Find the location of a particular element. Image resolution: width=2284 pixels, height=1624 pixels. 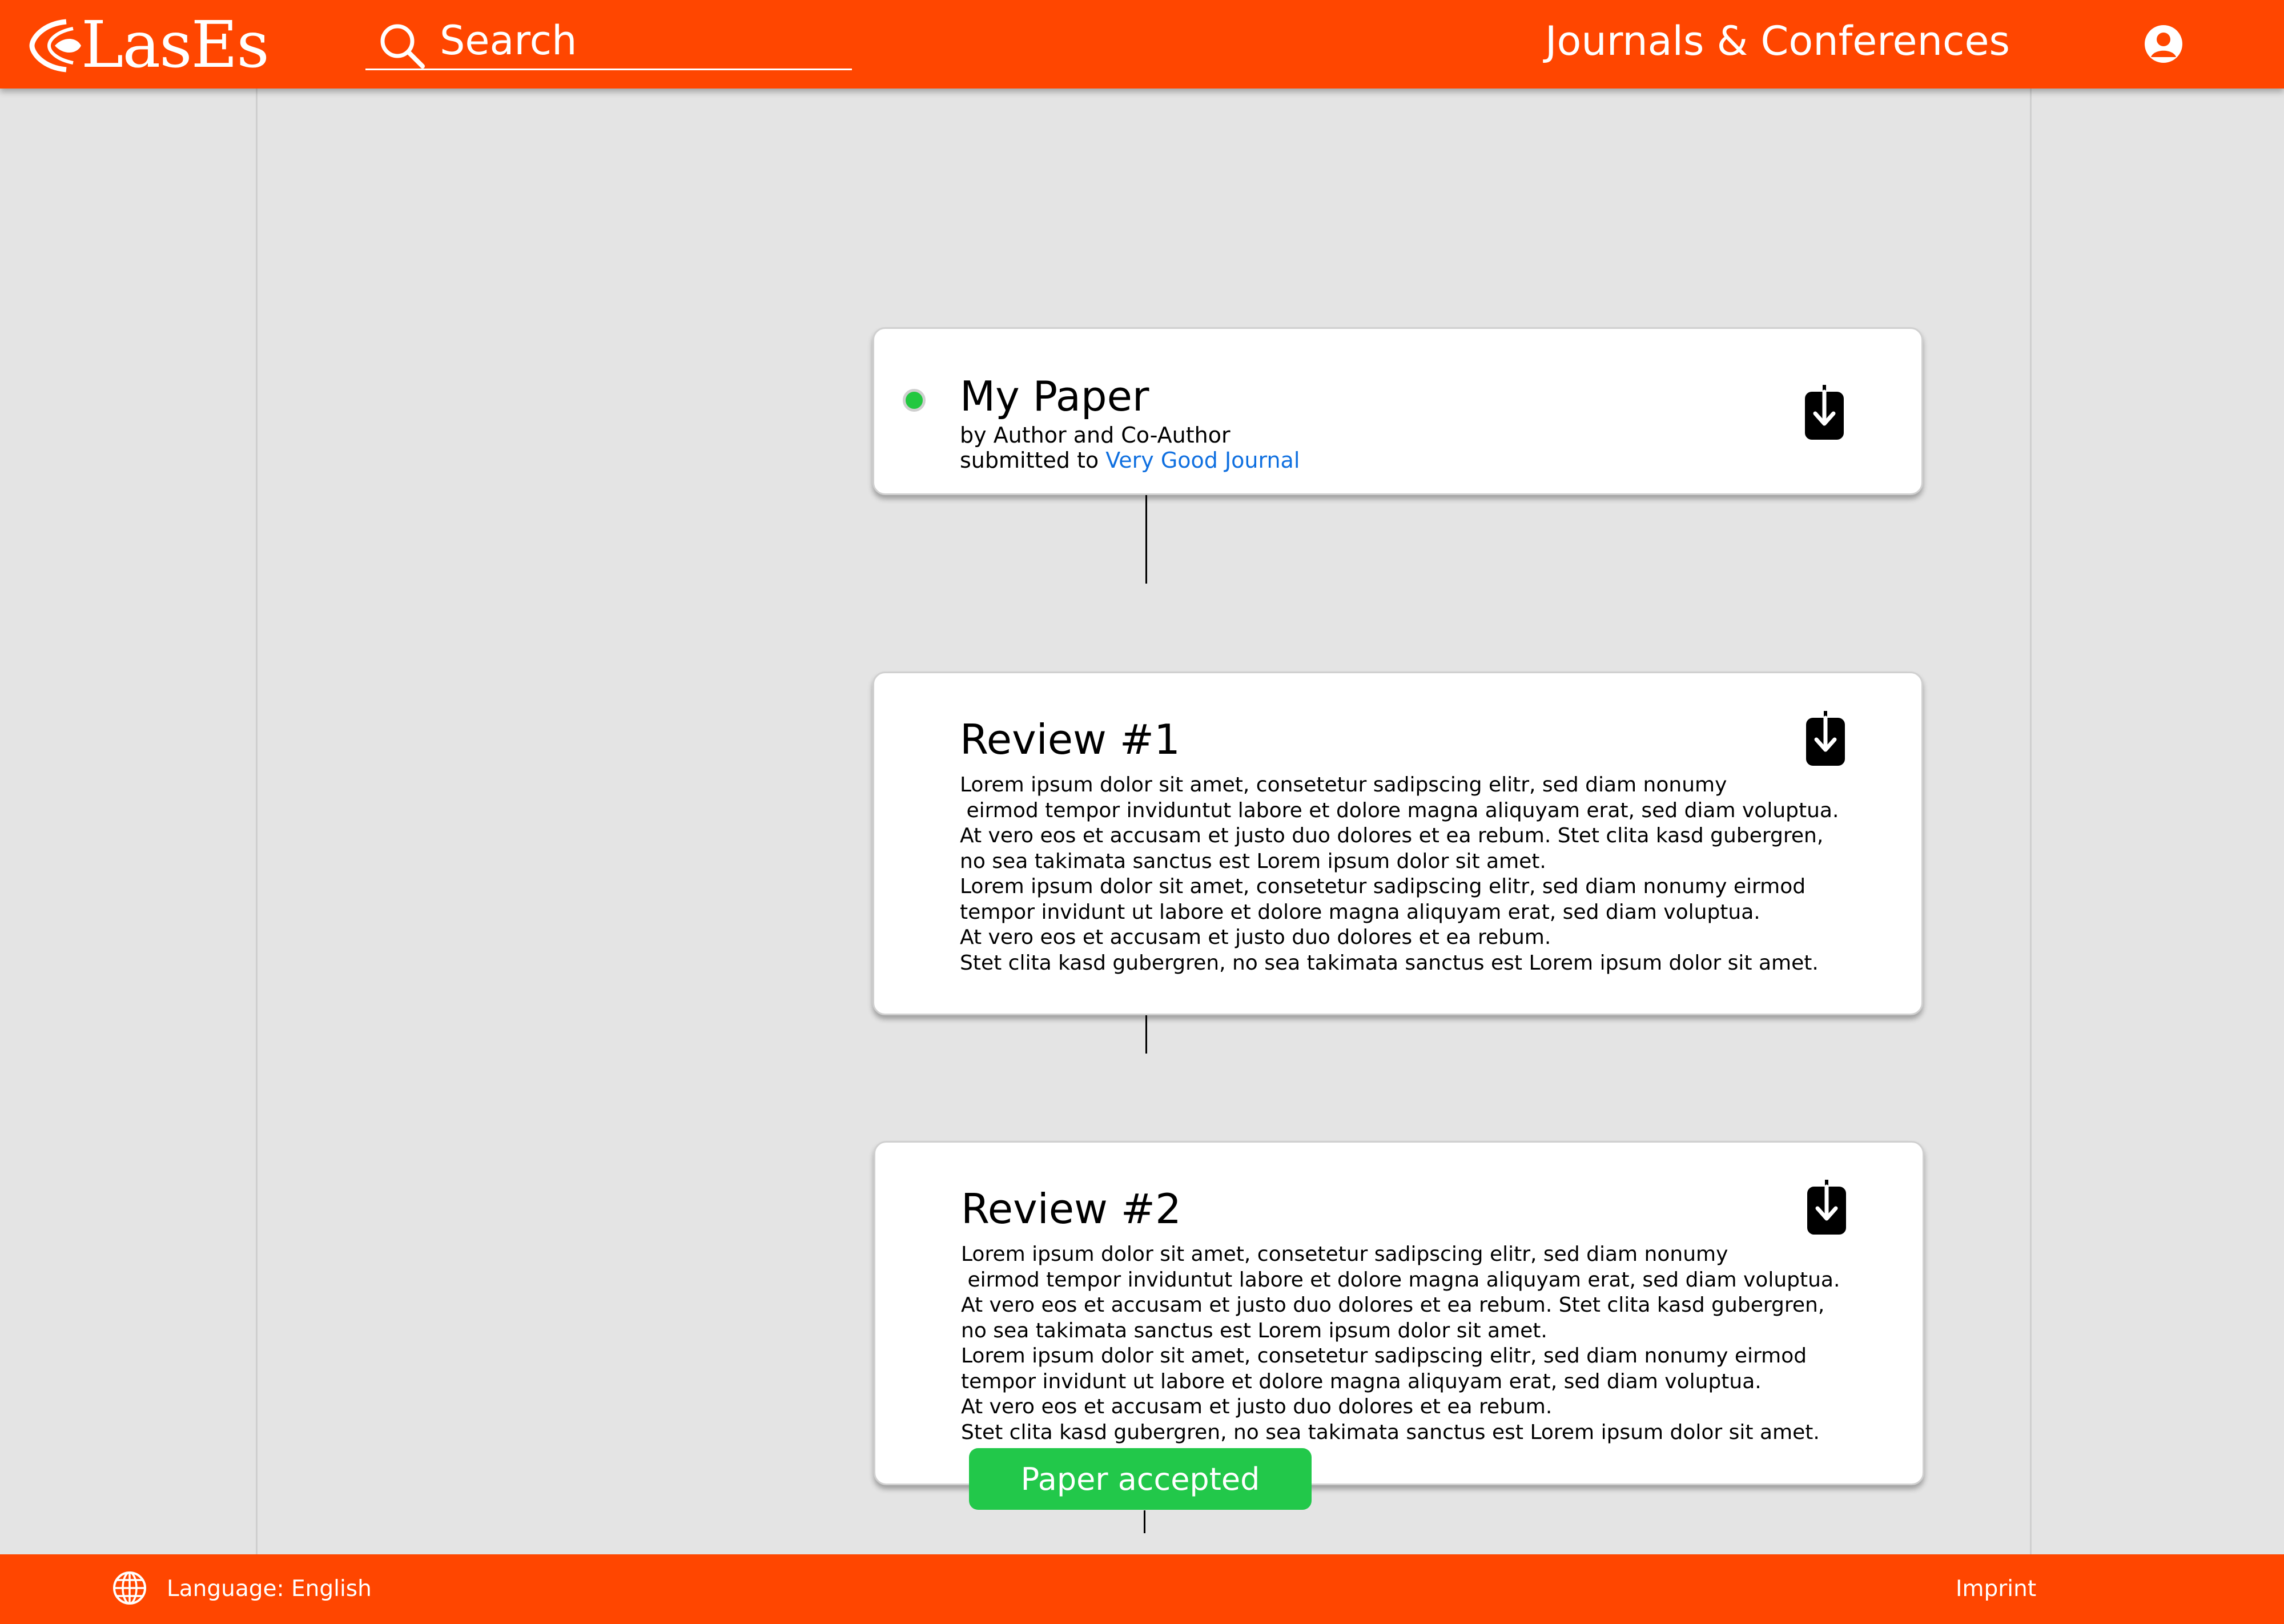

paper-submission: submitted to Very Good Journal is located at coordinates (1130, 461).